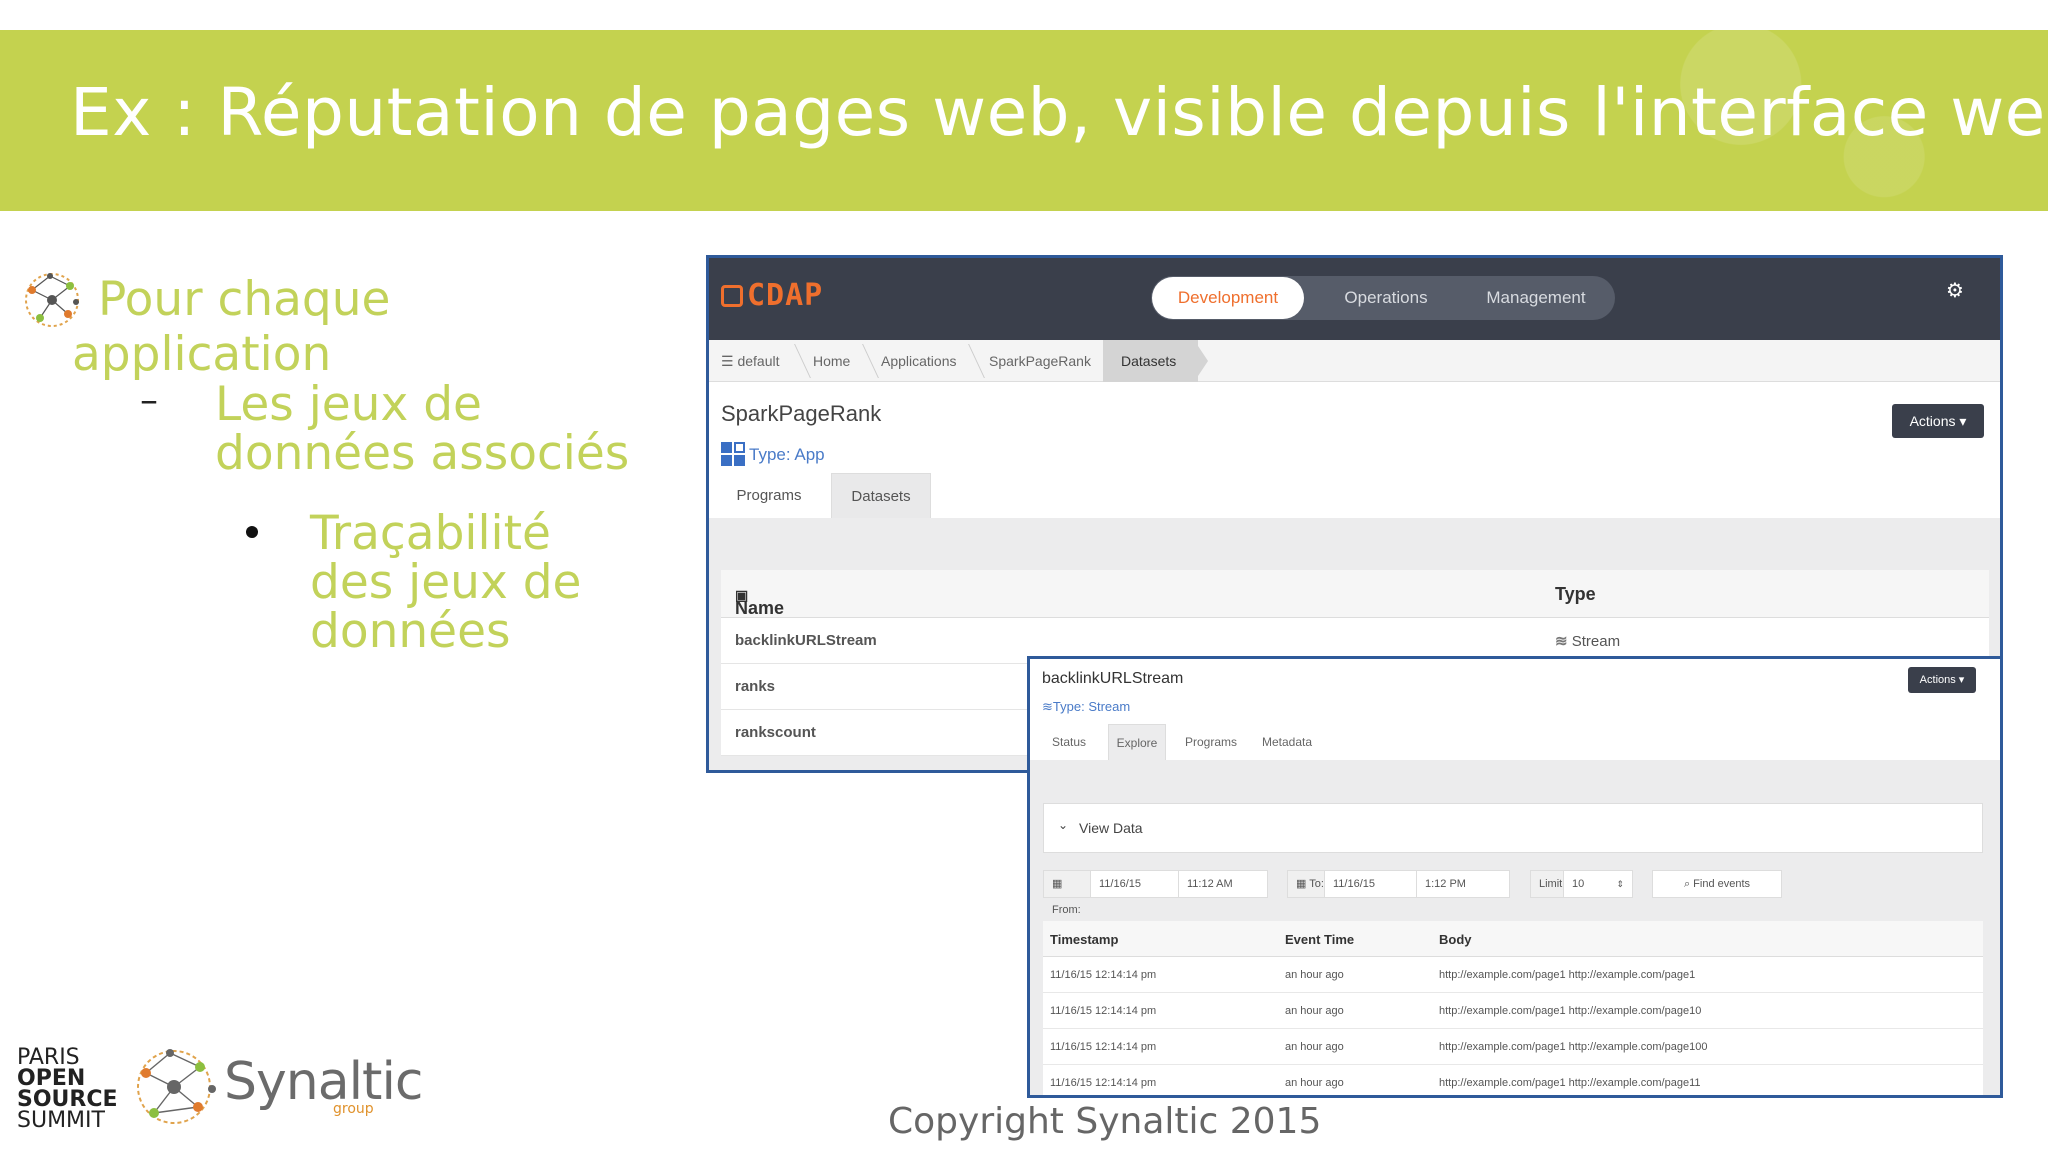  I want to click on column-header-body: Body, so click(1455, 939).